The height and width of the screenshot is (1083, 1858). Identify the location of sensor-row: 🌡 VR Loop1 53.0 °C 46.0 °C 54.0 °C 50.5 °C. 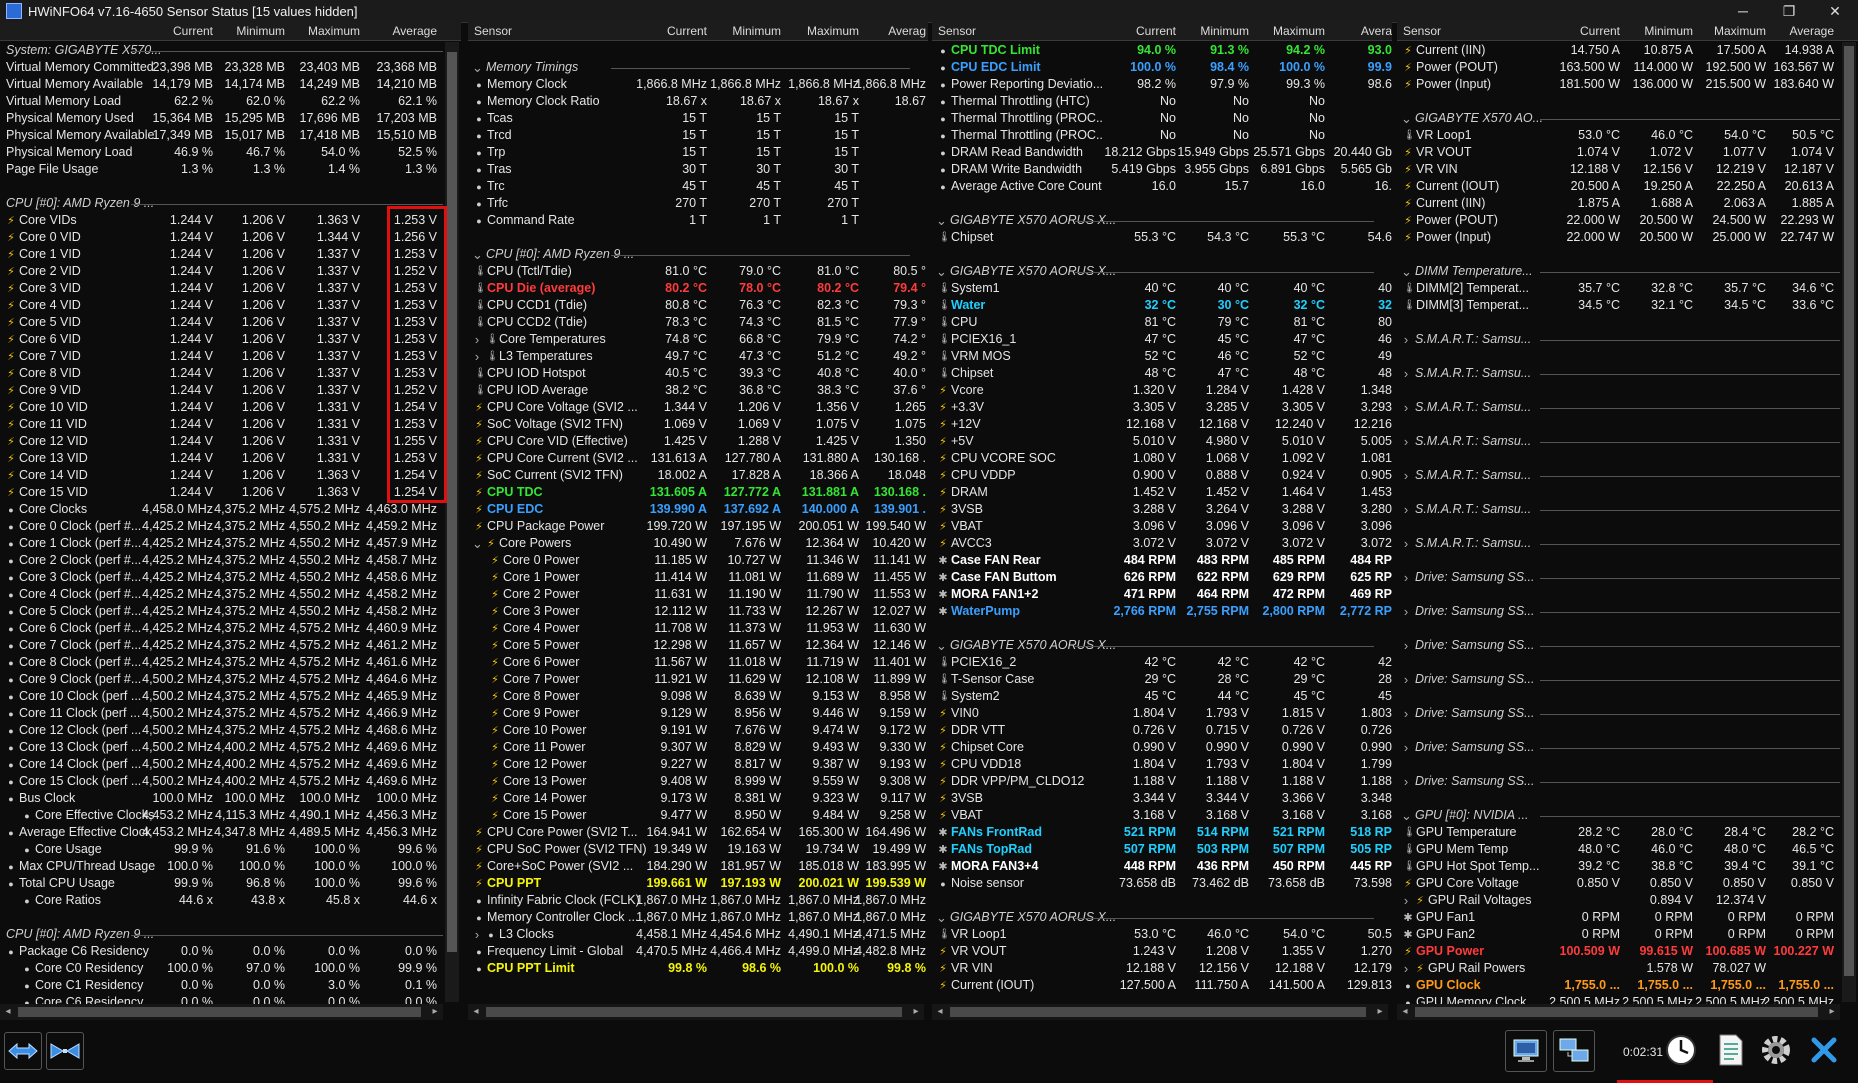
(1627, 136).